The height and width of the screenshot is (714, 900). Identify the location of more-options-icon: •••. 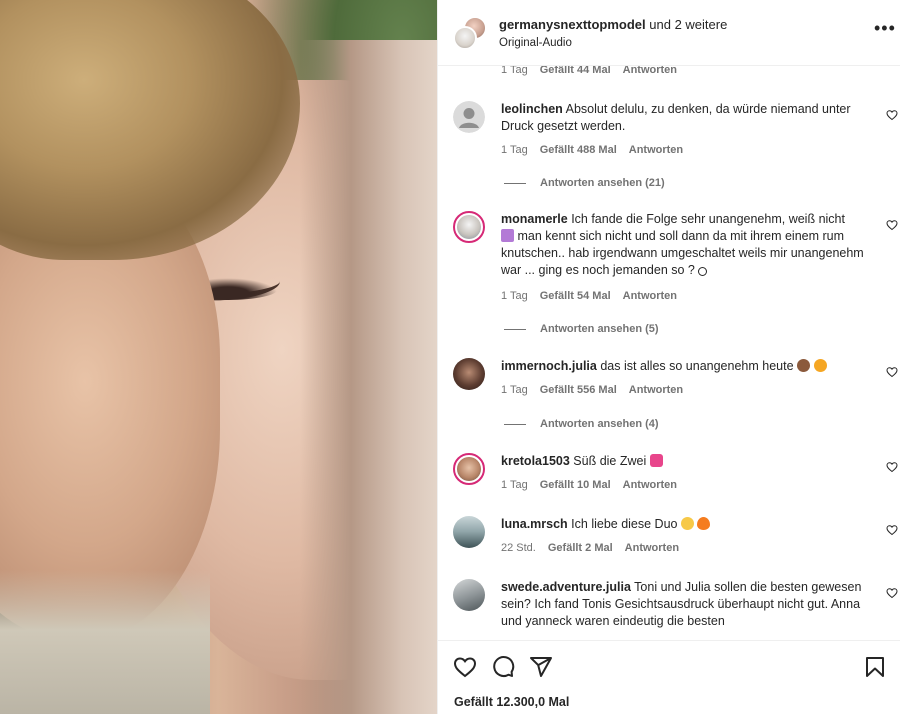
(885, 28).